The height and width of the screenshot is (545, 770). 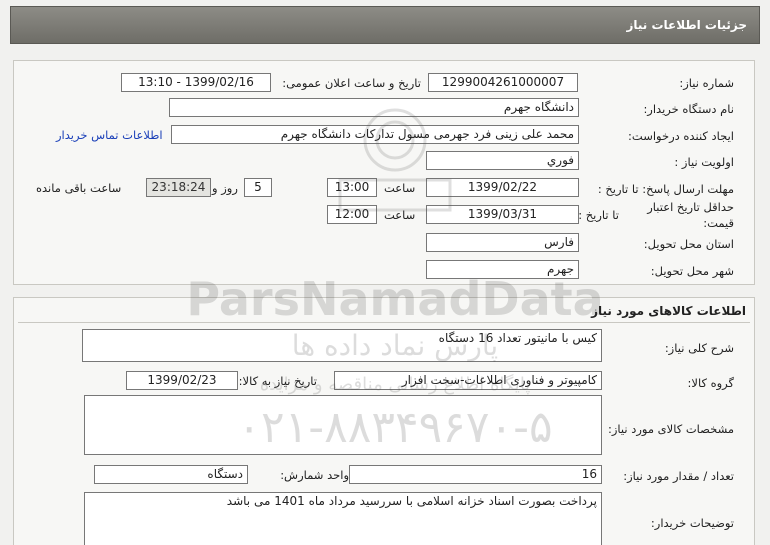 What do you see at coordinates (699, 348) in the screenshot?
I see `summary-label: شرح کلی نیاز:` at bounding box center [699, 348].